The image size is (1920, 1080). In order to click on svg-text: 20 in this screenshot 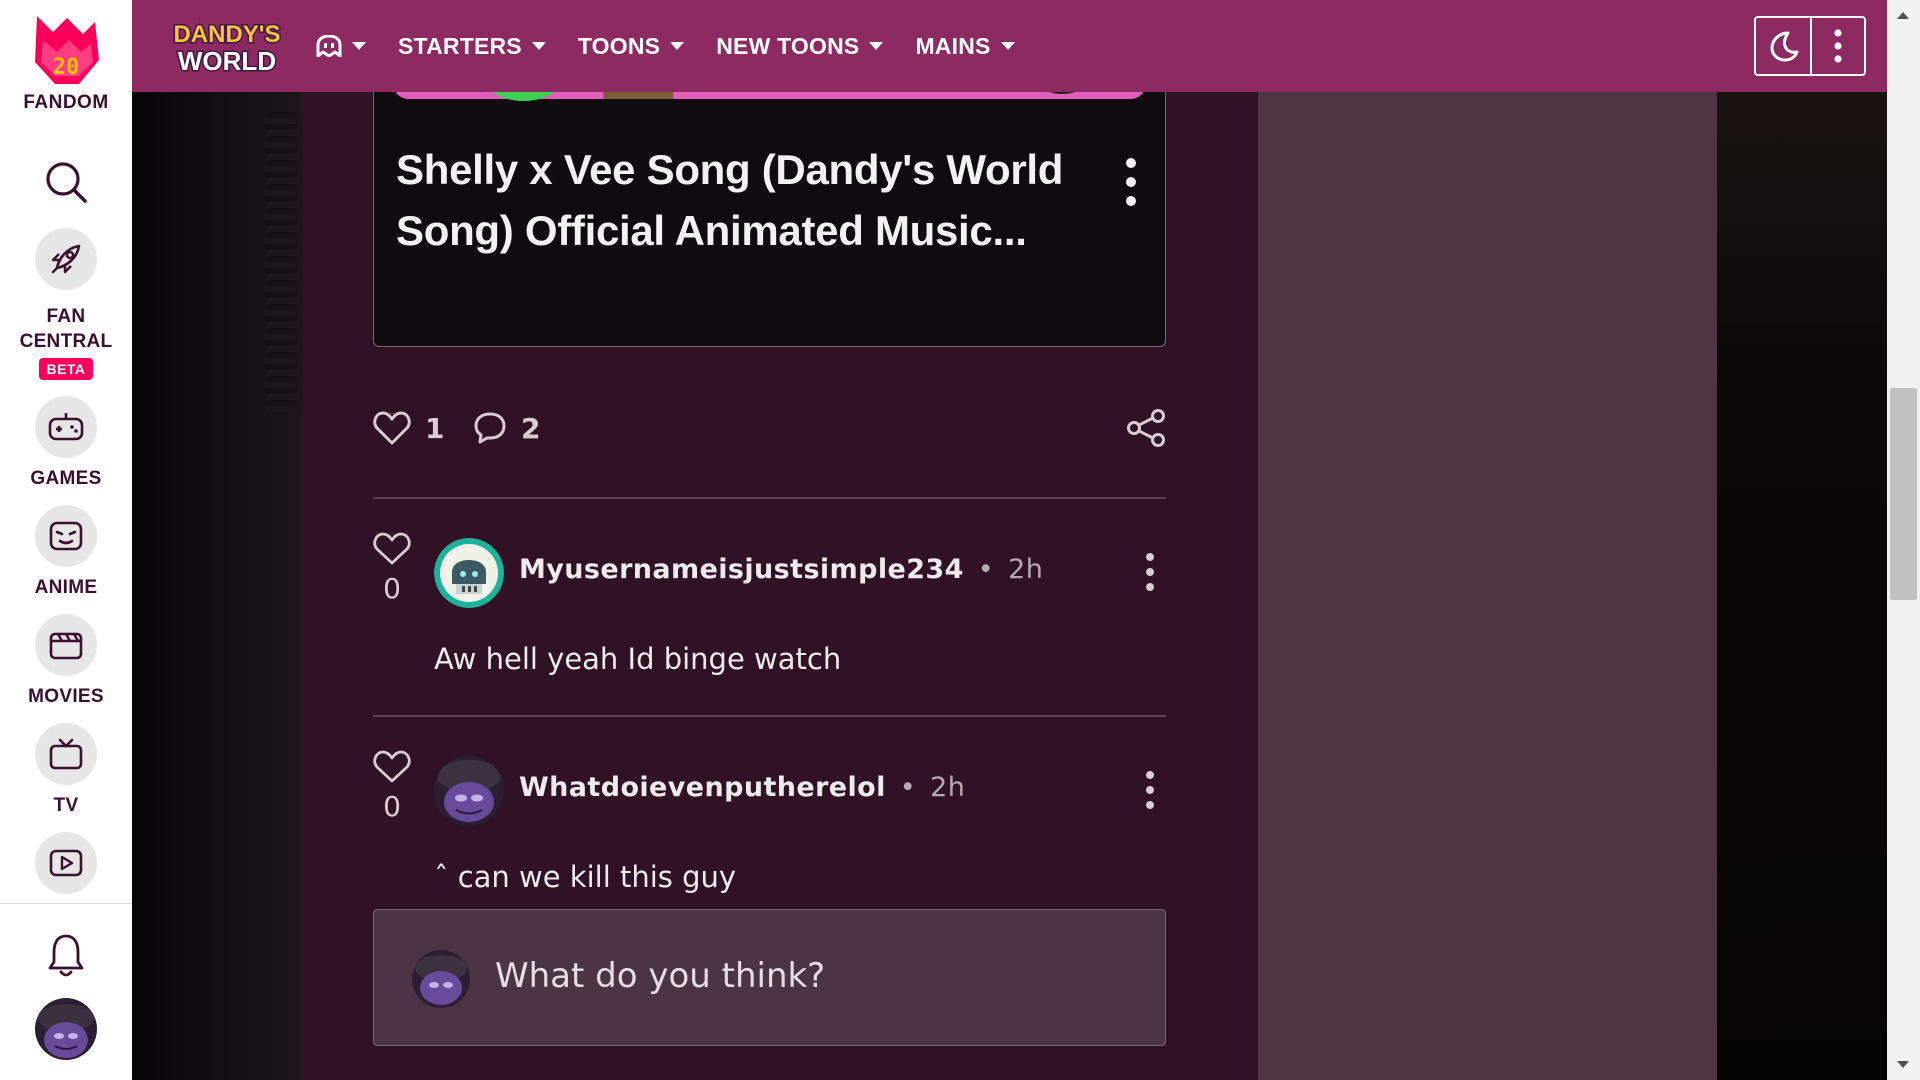, I will do `click(66, 67)`.